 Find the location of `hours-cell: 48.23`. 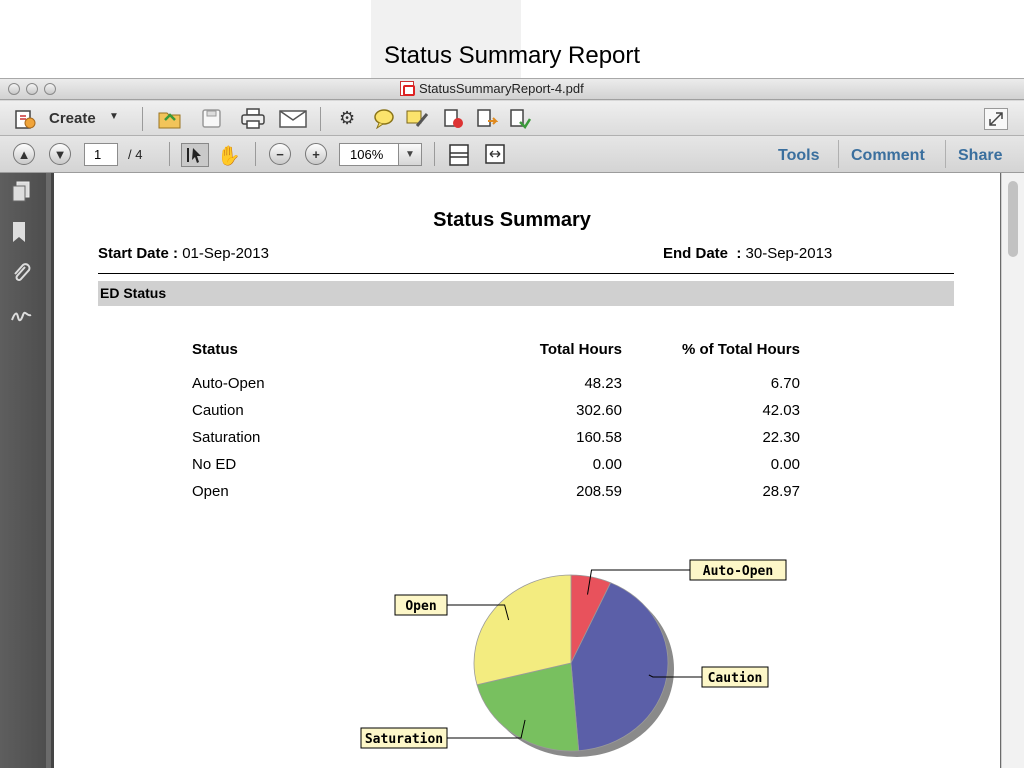

hours-cell: 48.23 is located at coordinates (603, 383).